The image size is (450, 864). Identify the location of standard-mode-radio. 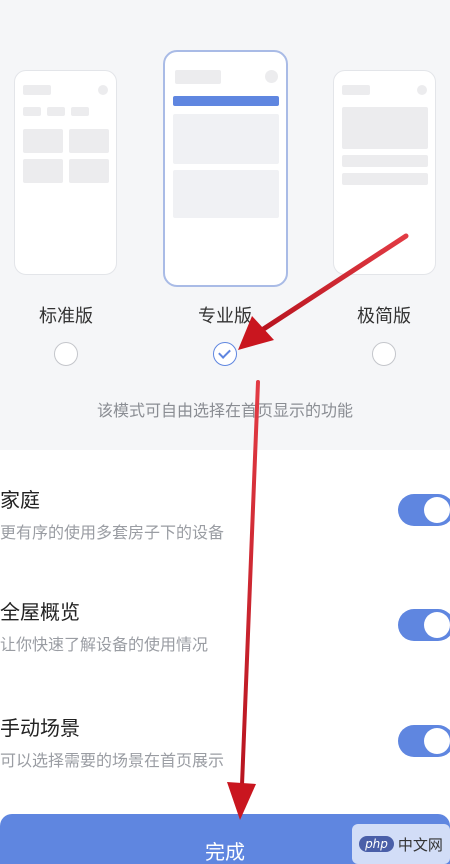
(66, 354).